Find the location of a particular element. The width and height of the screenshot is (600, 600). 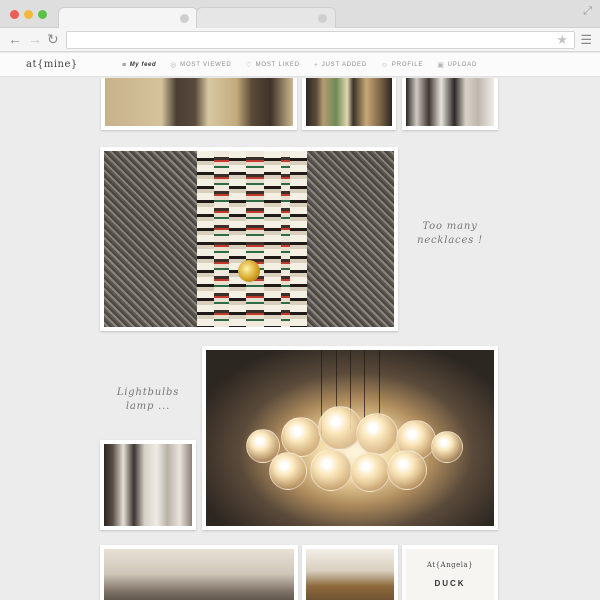

lamp-wire is located at coordinates (365, 387).